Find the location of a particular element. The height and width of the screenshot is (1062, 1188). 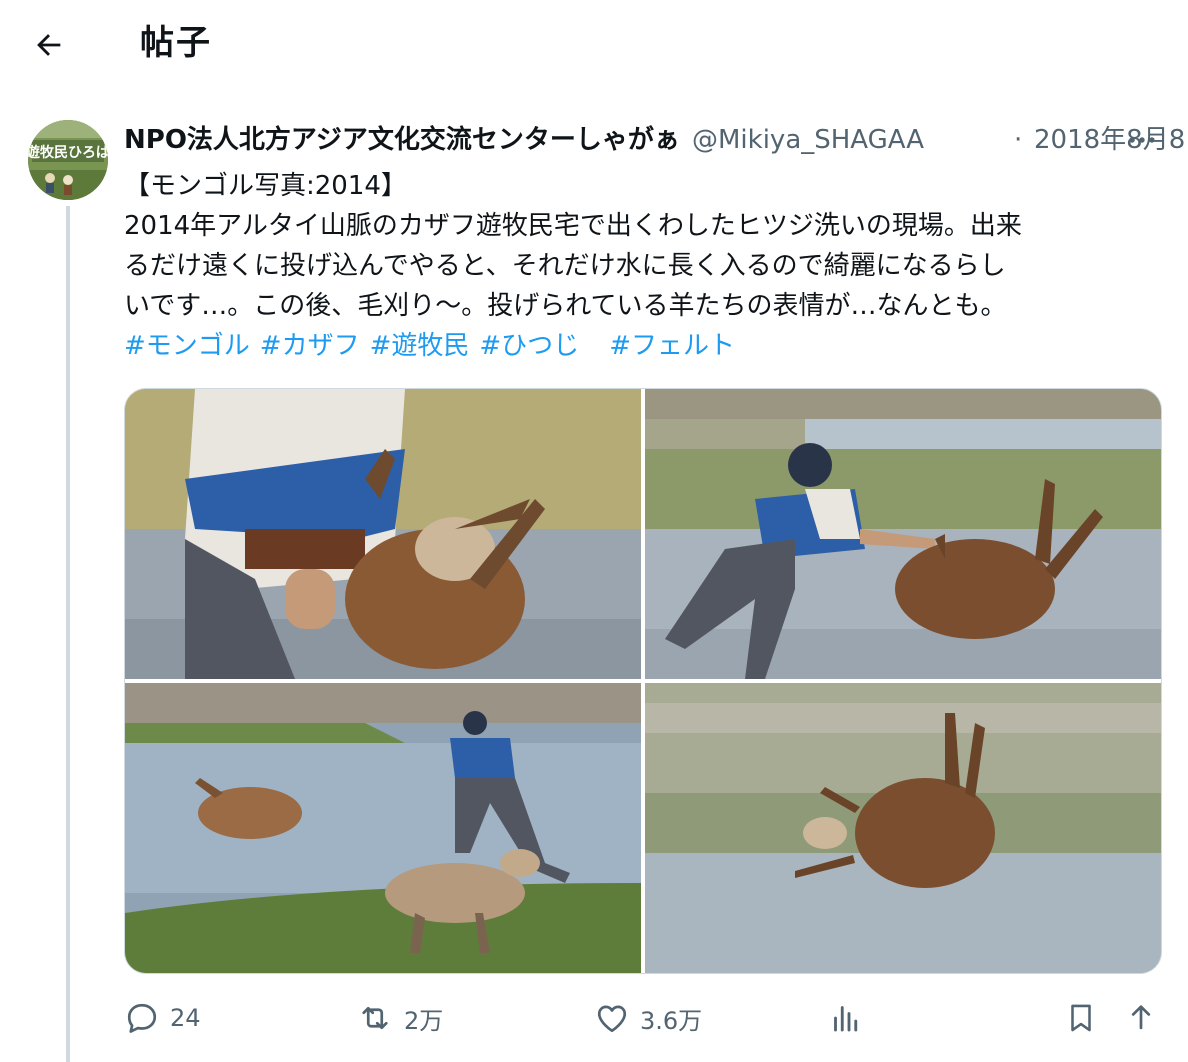

tweet-line: 2014年アルタイ山脈のカザフ遊牧民宅で出くわしたヒツジ洗いの現場。出来 is located at coordinates (573, 226).